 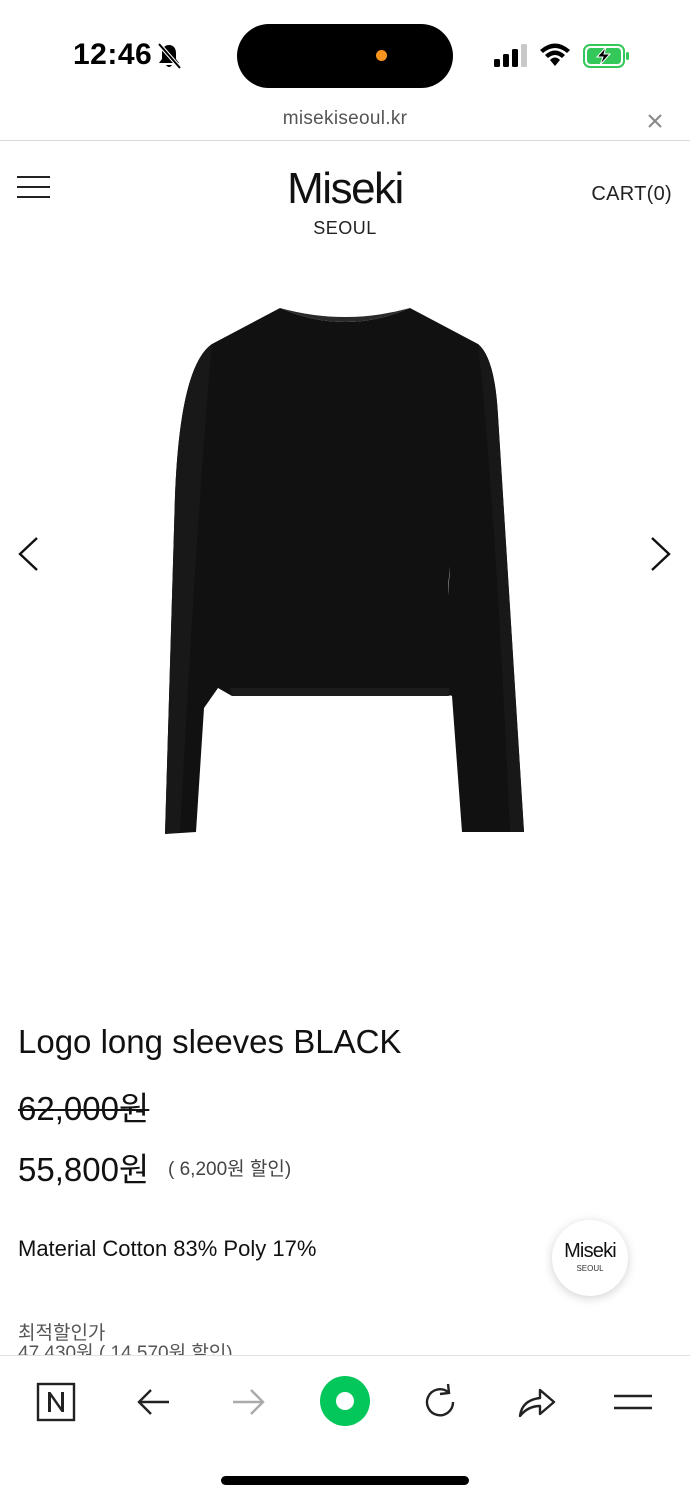 I want to click on forward-arrow-icon, so click(x=249, y=1402).